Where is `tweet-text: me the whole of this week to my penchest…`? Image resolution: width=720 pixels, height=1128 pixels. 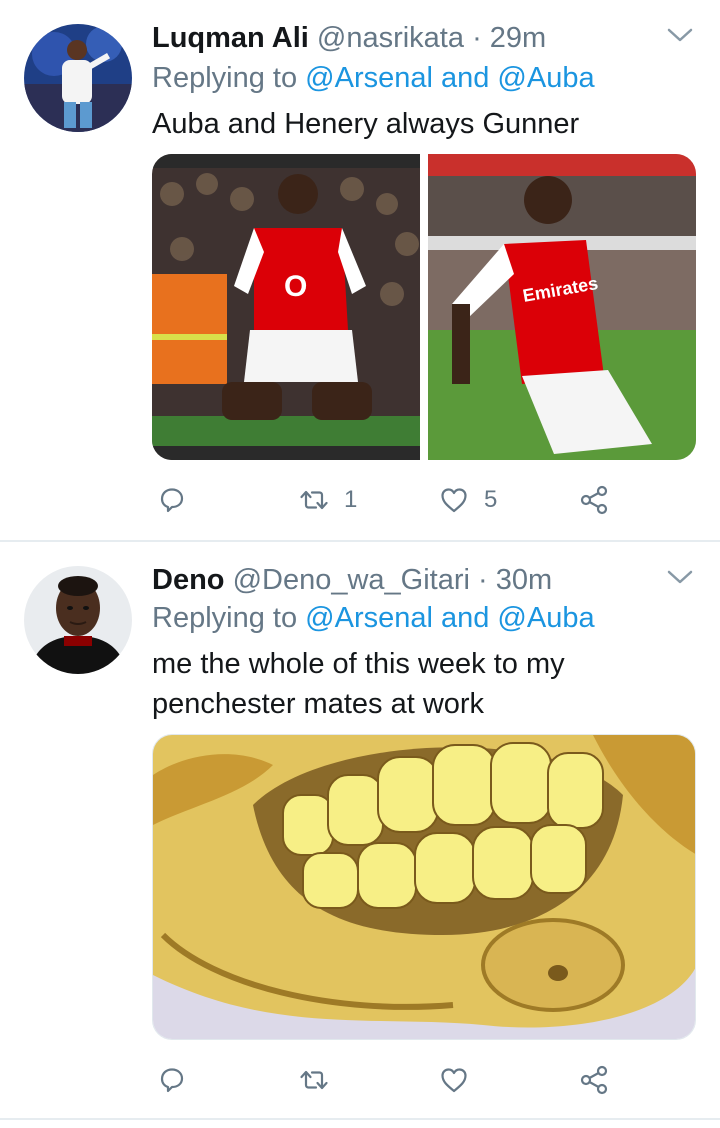 tweet-text: me the whole of this week to my penchest… is located at coordinates (358, 684).